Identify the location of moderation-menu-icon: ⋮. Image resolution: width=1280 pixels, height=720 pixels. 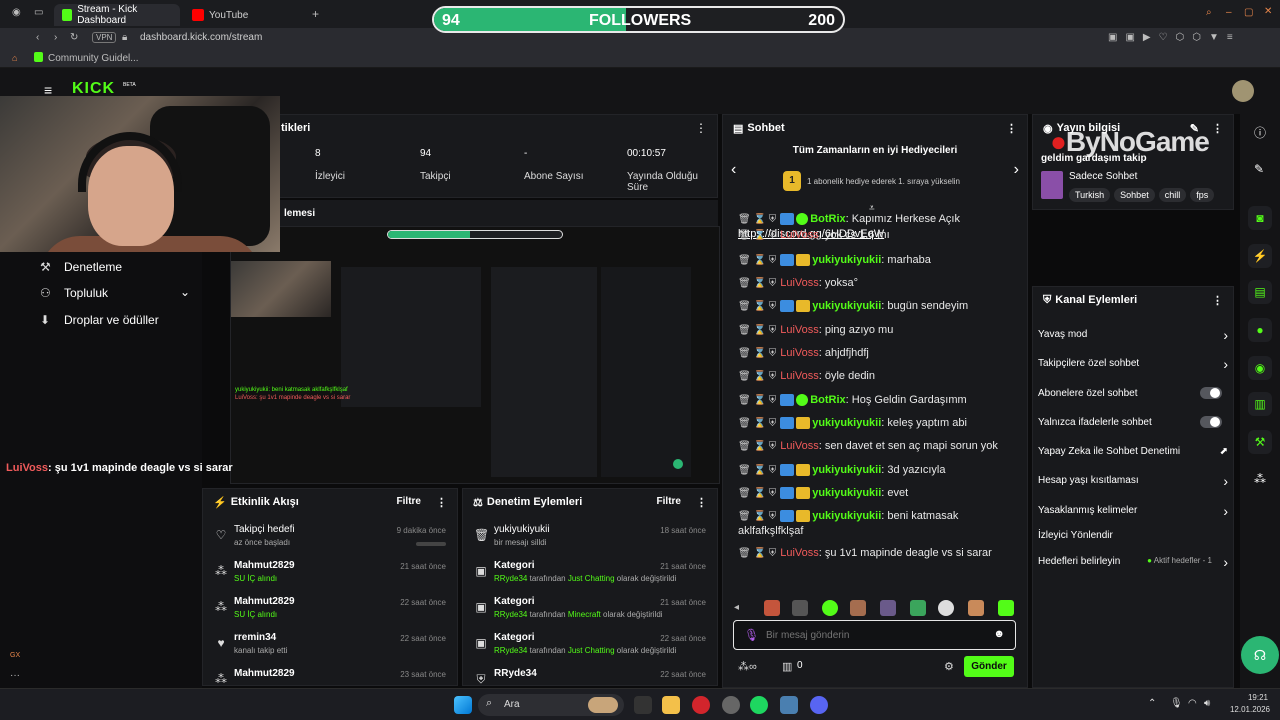
(701, 502).